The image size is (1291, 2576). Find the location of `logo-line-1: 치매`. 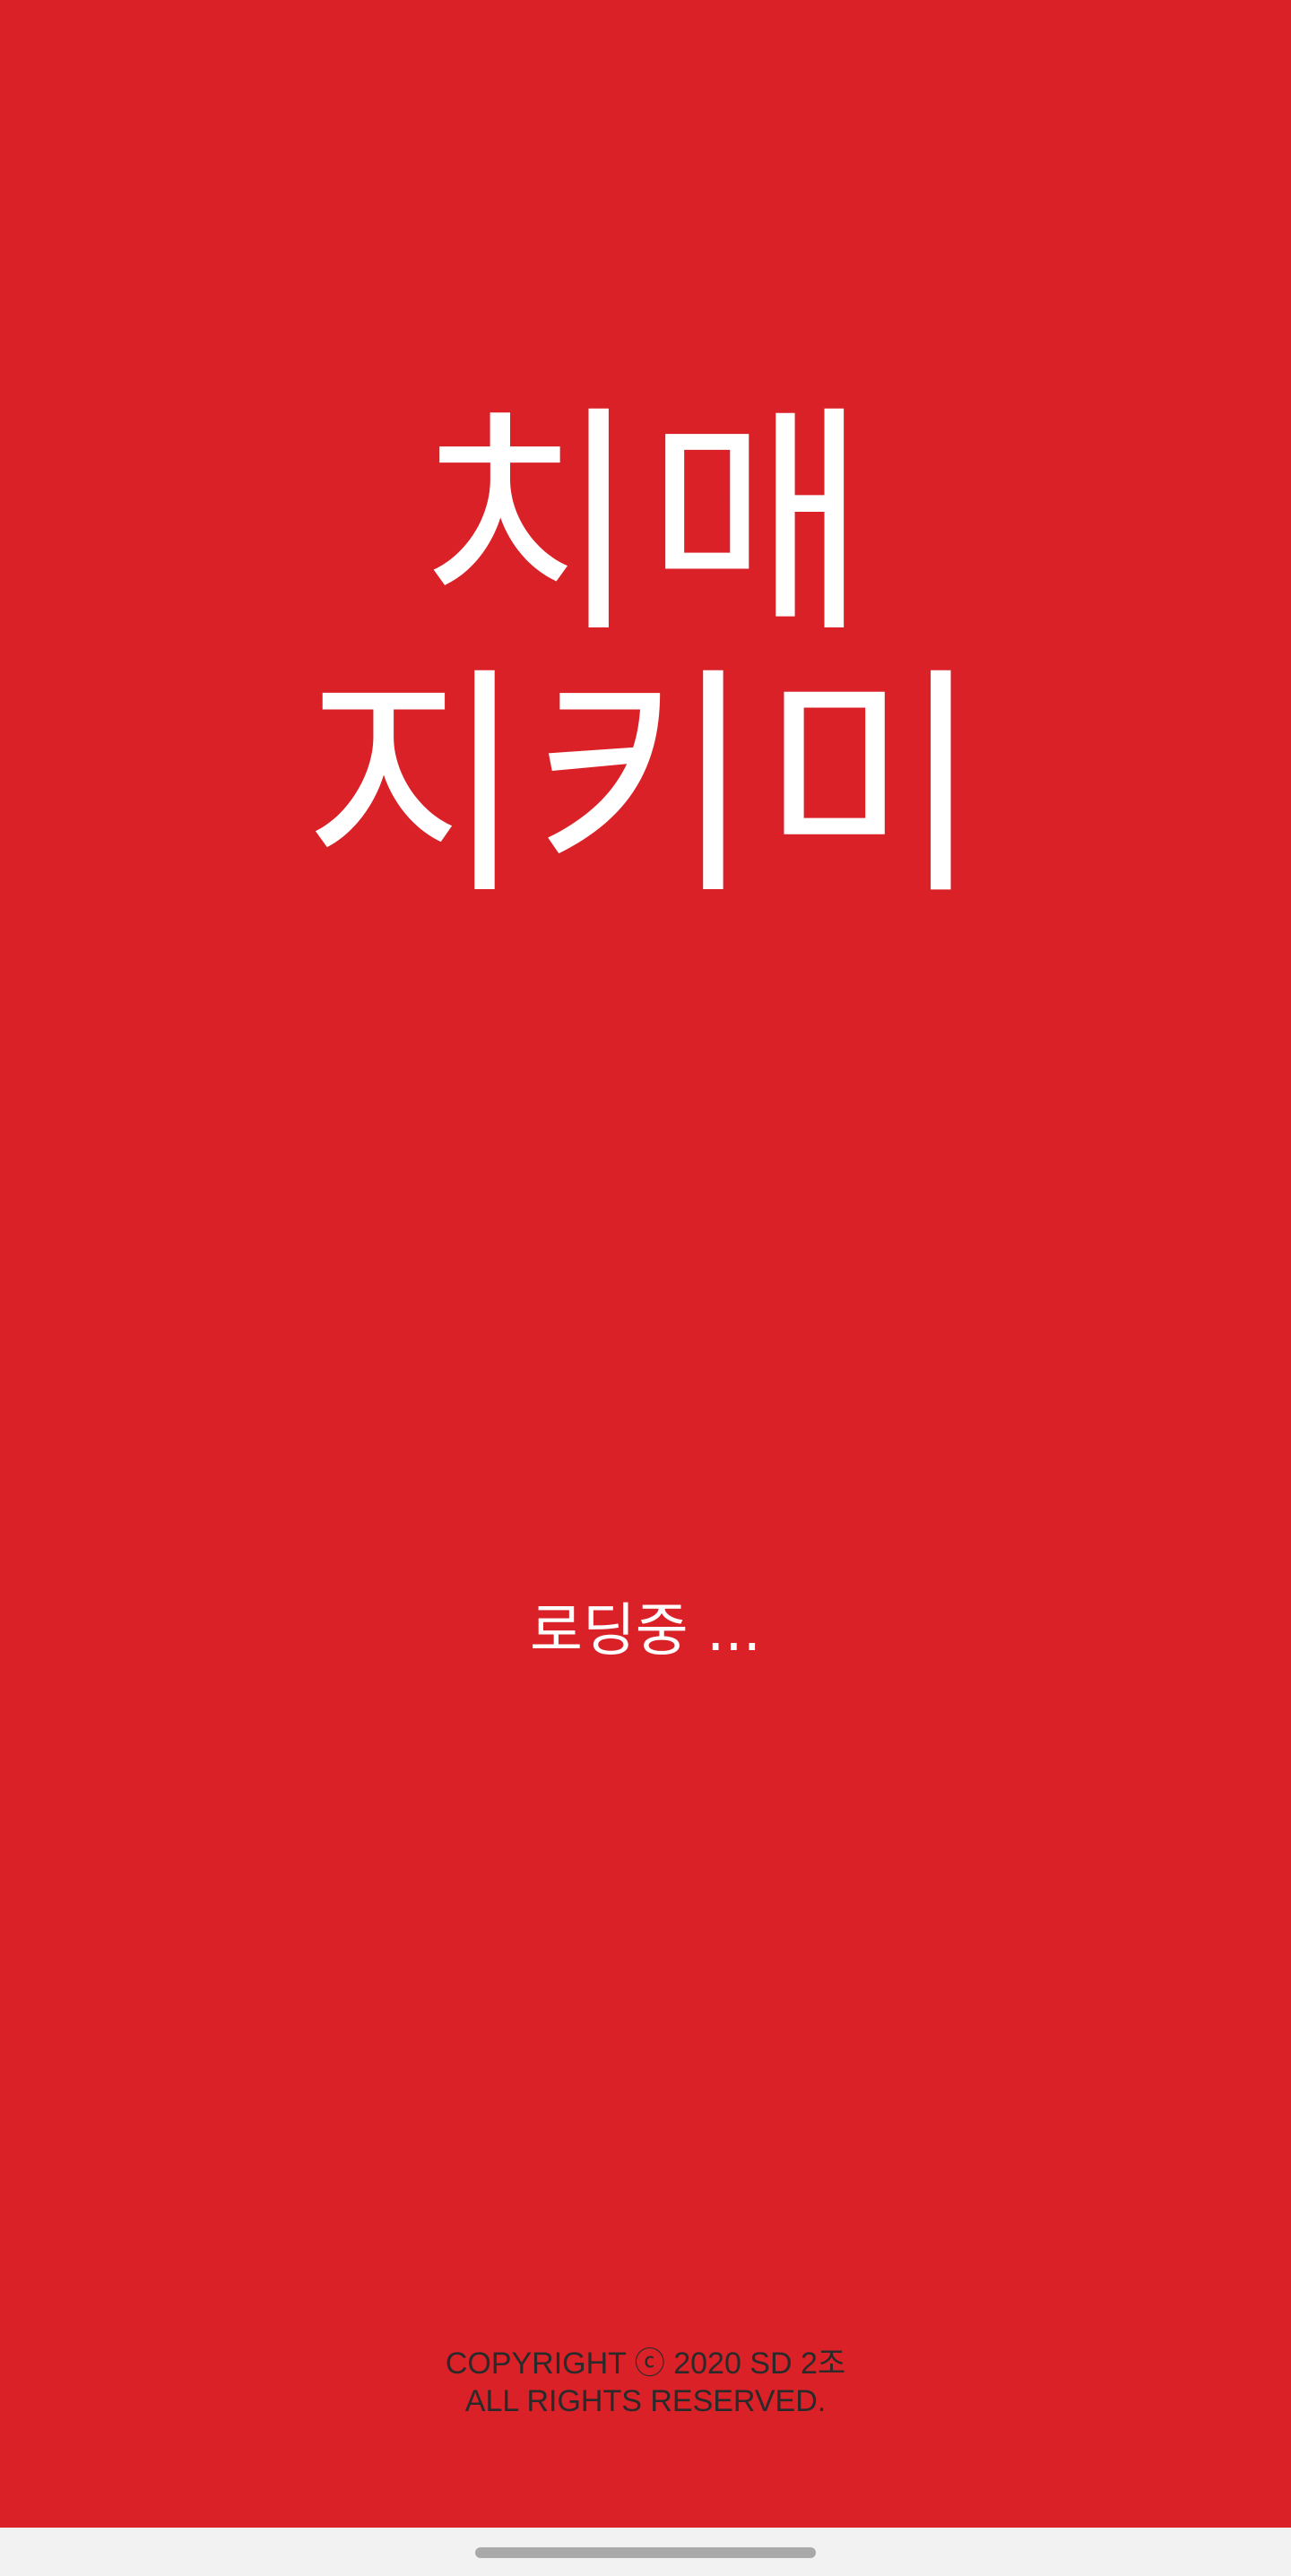

logo-line-1: 치매 is located at coordinates (645, 525).